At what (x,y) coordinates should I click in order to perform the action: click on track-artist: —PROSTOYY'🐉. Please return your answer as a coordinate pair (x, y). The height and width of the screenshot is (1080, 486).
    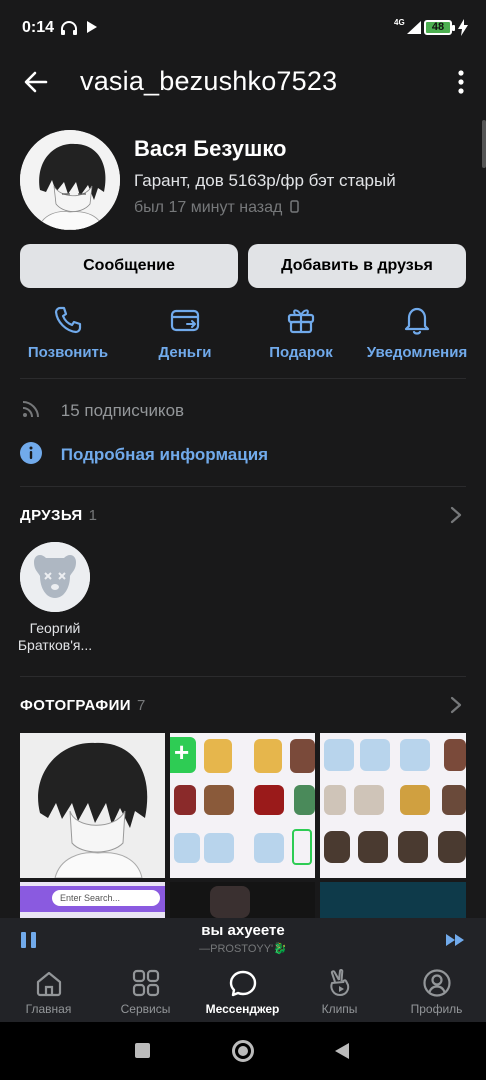
    Looking at the image, I should click on (243, 949).